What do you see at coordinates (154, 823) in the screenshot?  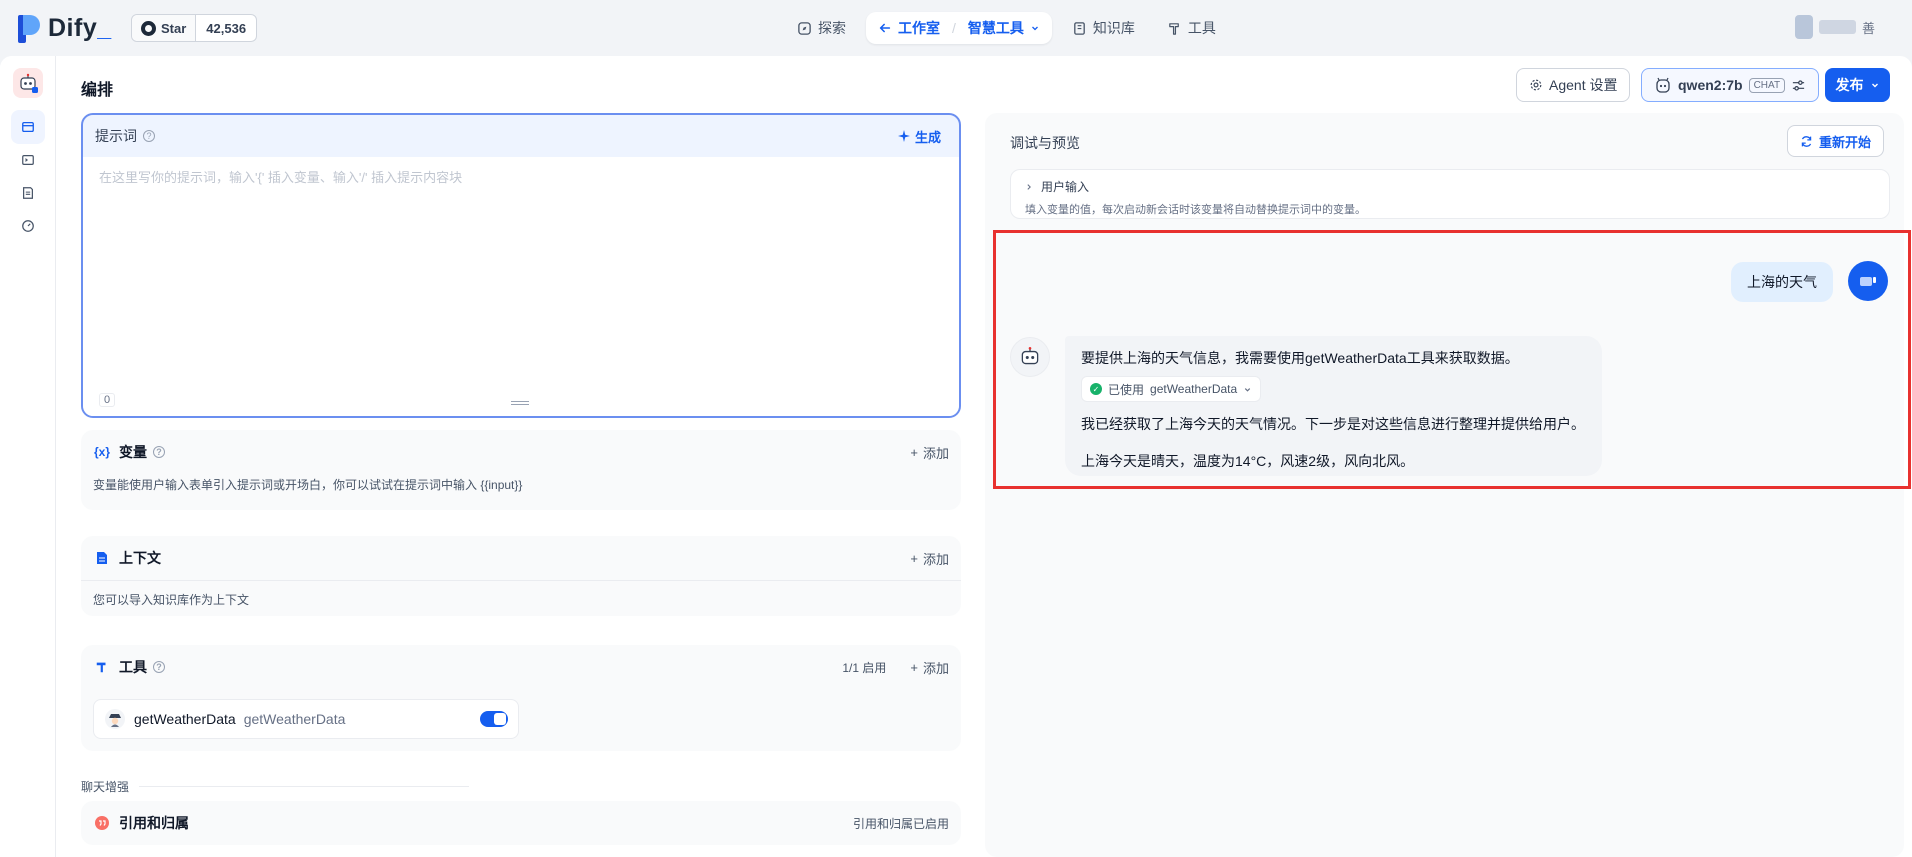 I see `citation-title: 引用和归属` at bounding box center [154, 823].